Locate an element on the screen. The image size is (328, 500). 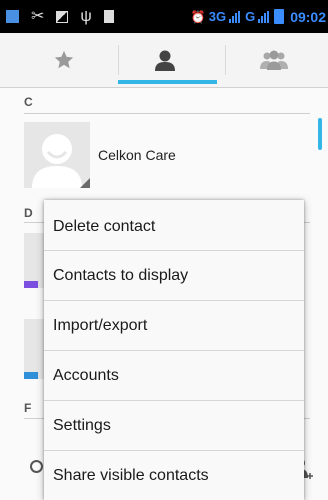
menu-item-contacts-to-display: Contacts to display is located at coordinates (174, 275).